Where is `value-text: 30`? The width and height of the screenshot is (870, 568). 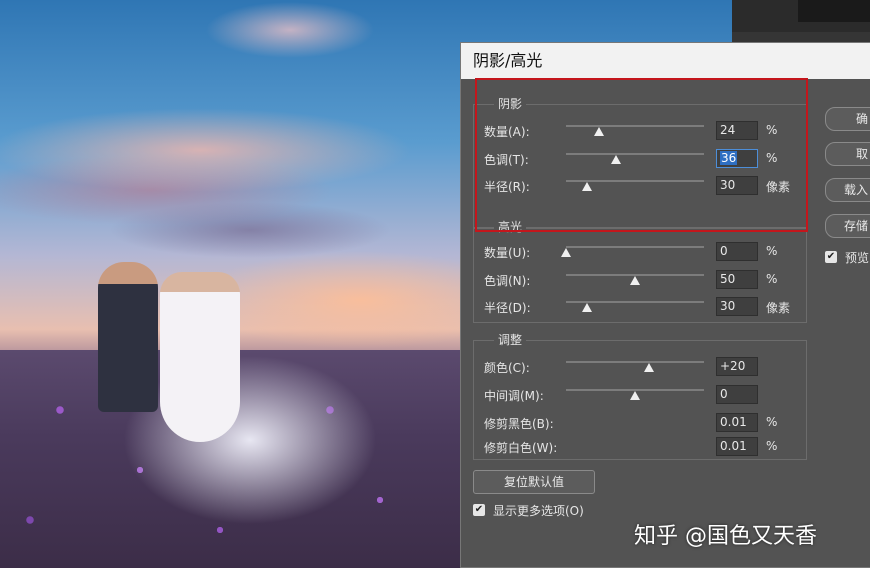 value-text: 30 is located at coordinates (728, 306).